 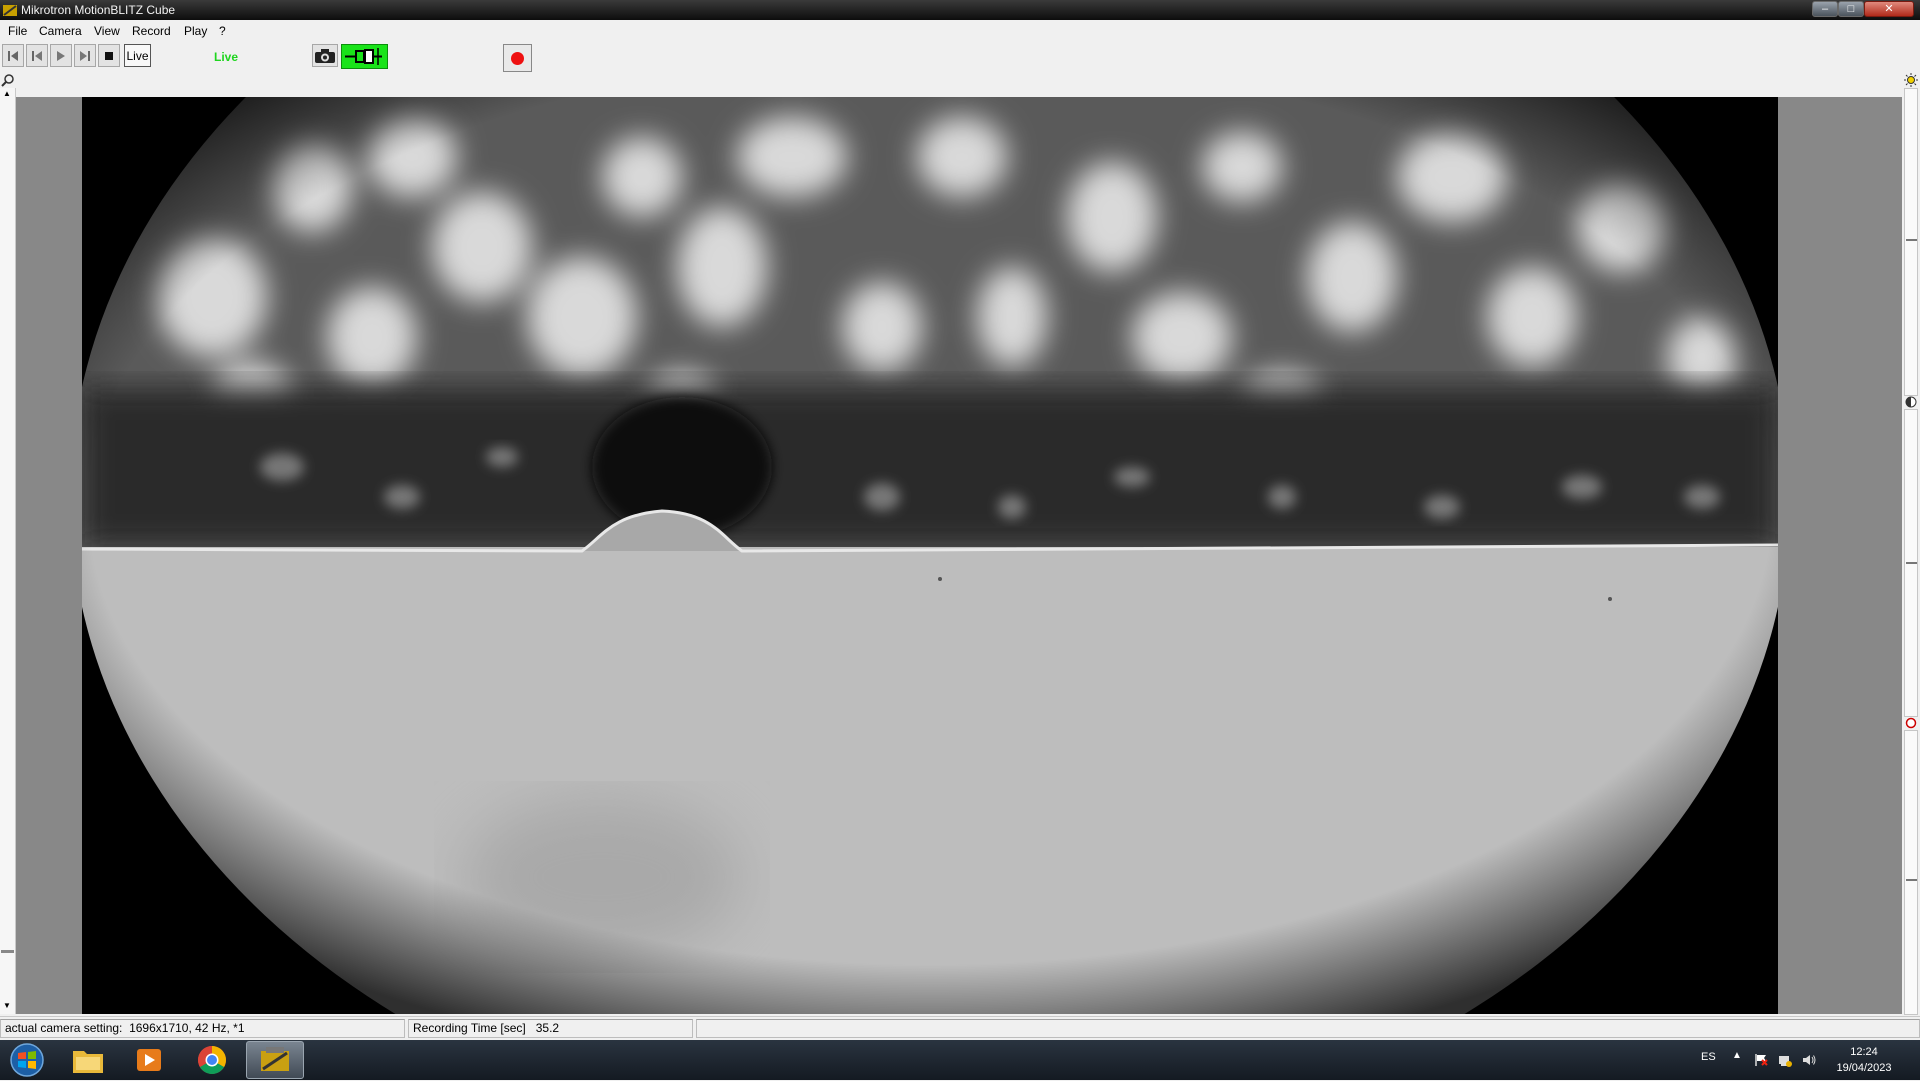 What do you see at coordinates (1785, 1060) in the screenshot?
I see `network-icon` at bounding box center [1785, 1060].